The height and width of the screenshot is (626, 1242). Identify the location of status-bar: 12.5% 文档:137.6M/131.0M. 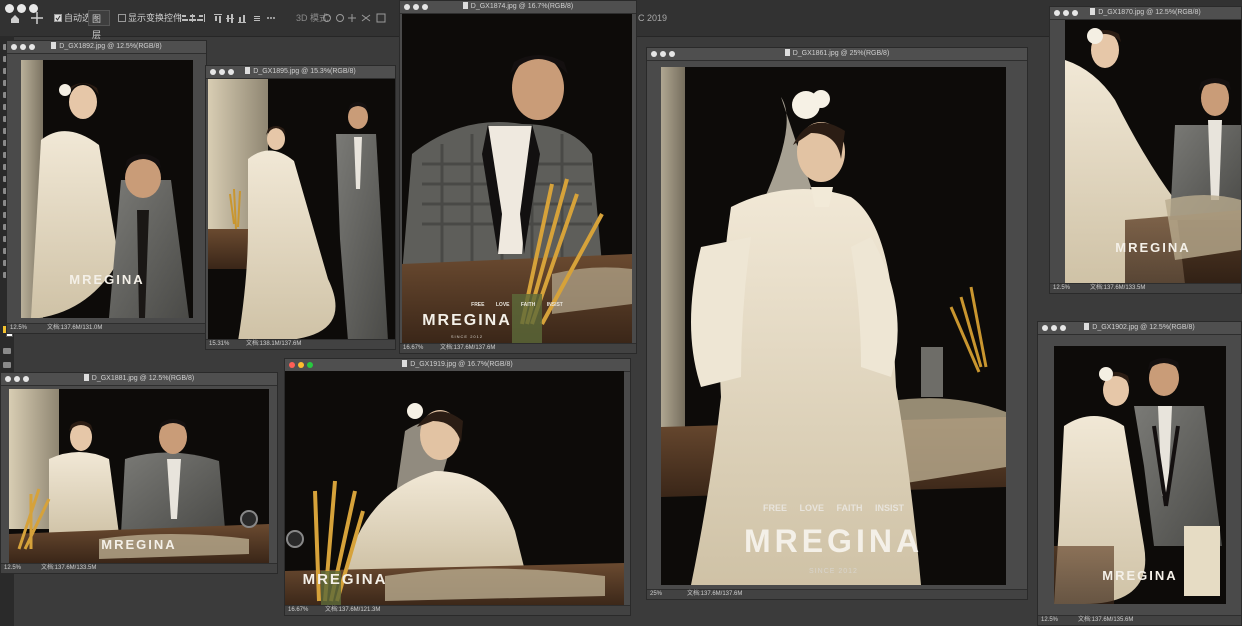
(106, 328).